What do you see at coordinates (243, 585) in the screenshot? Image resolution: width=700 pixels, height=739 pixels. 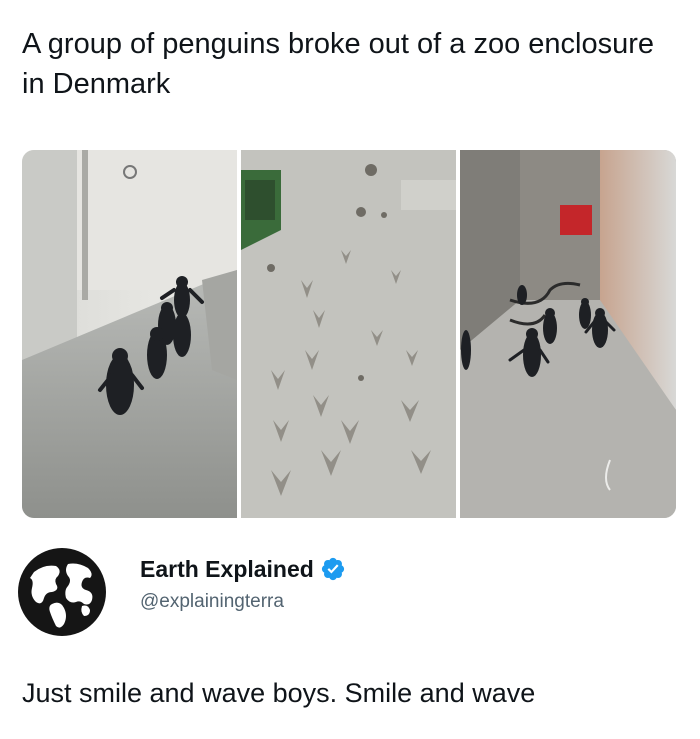 I see `author-text: Earth Explained @explainingterra` at bounding box center [243, 585].